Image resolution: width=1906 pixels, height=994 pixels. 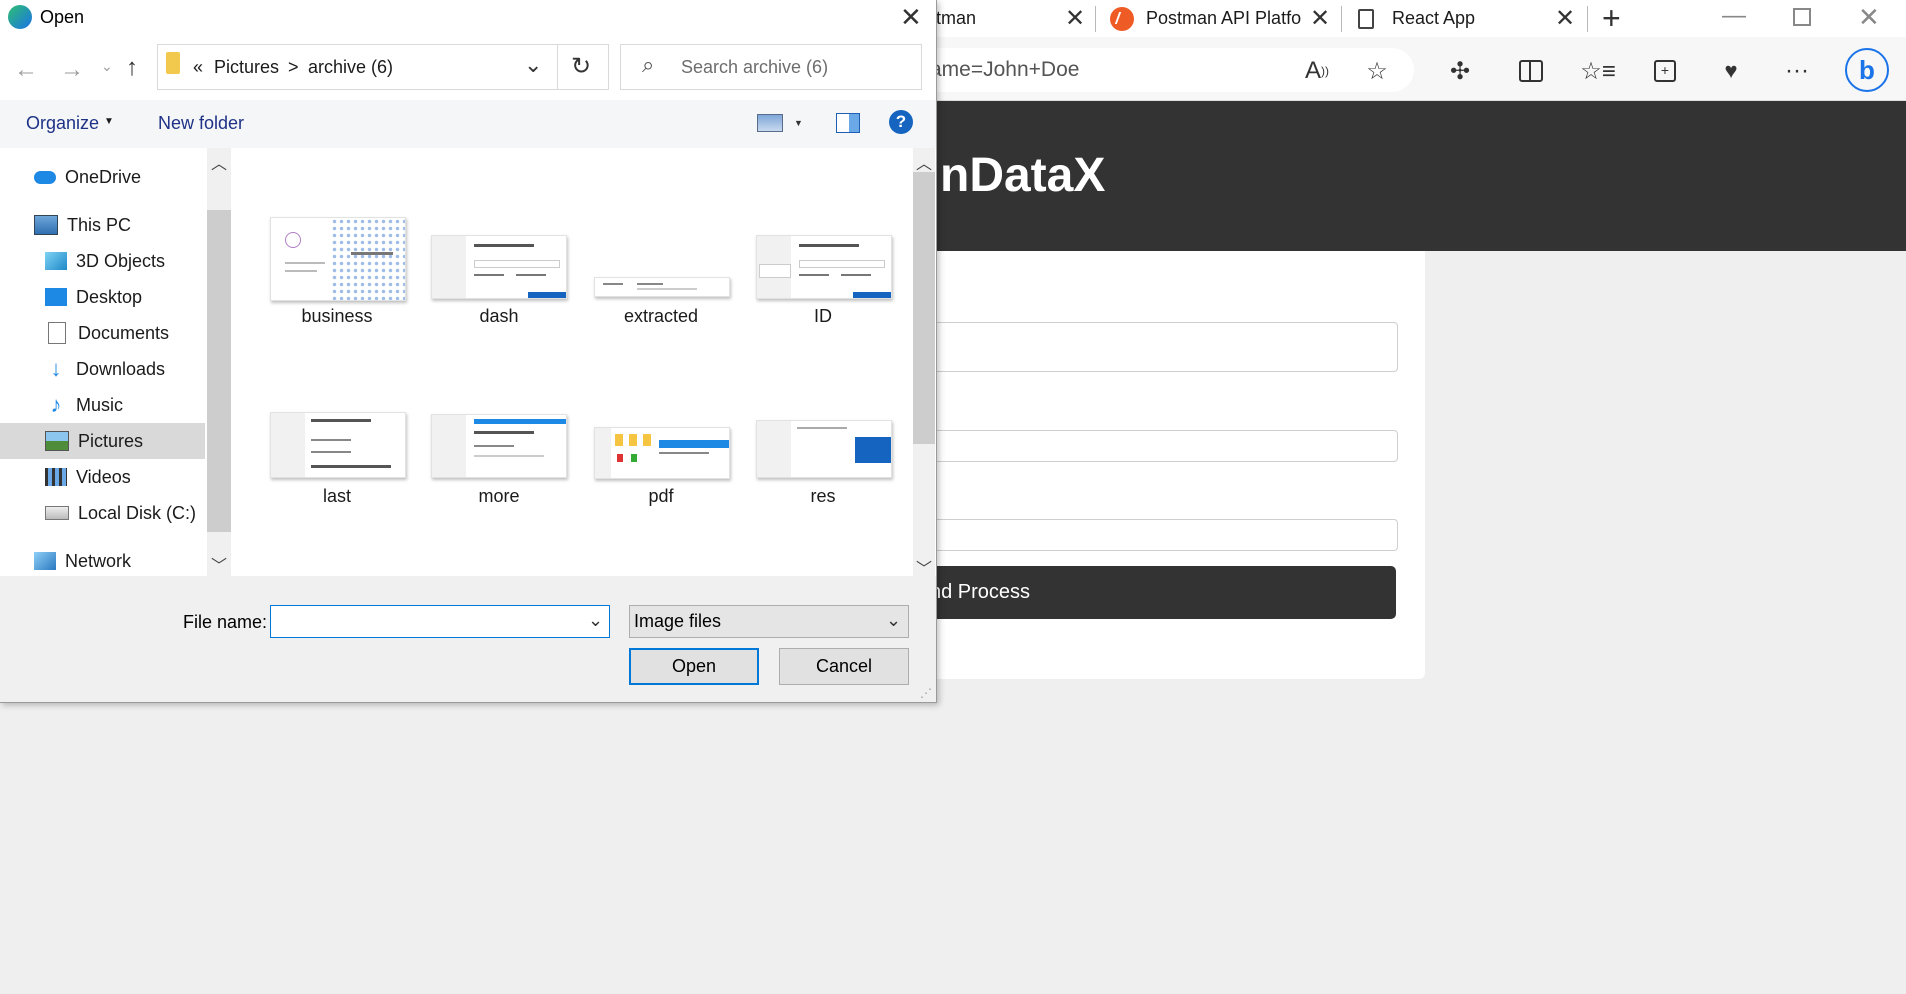 I want to click on search-placeholder: Search archive (6), so click(x=755, y=67).